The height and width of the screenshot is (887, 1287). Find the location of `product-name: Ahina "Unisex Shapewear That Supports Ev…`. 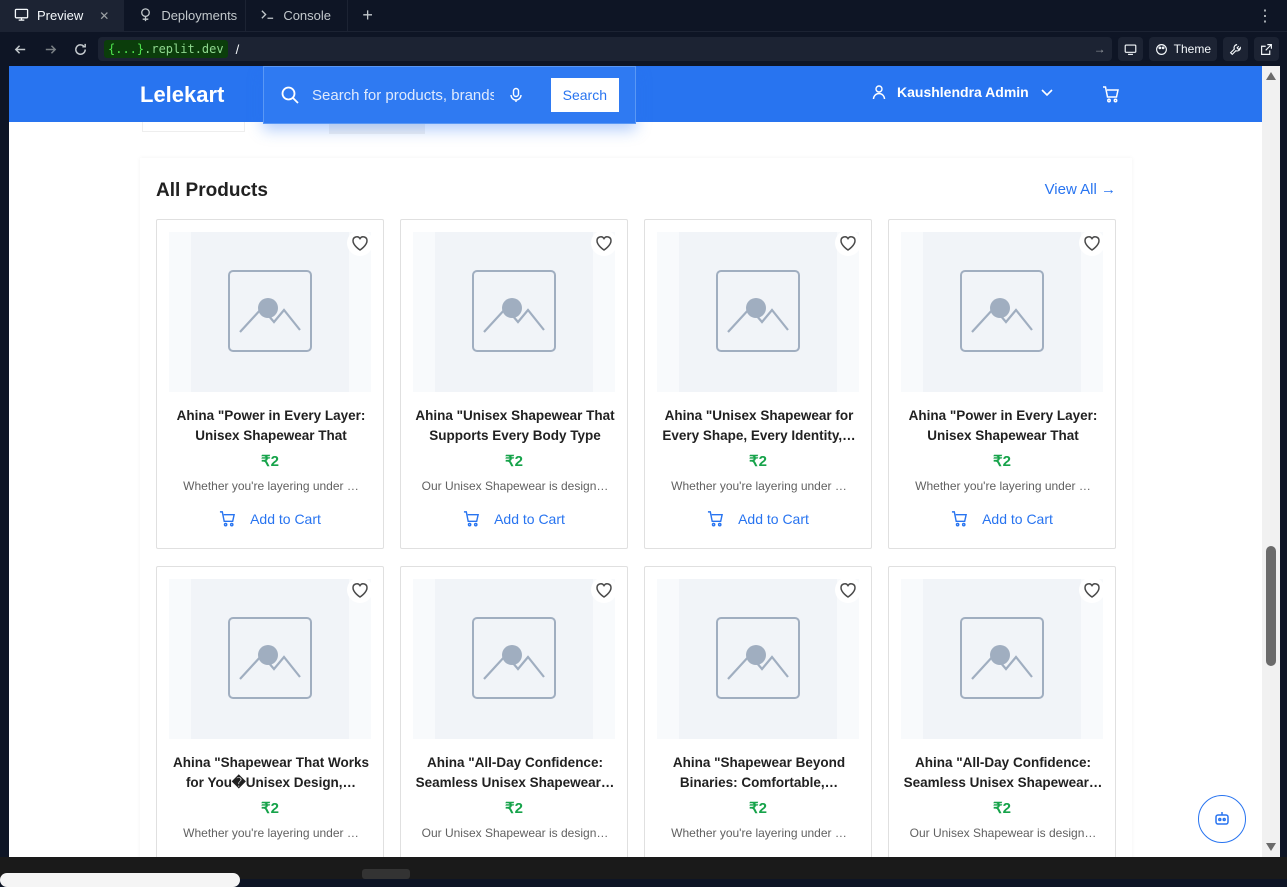

product-name: Ahina "Unisex Shapewear That Supports Ev… is located at coordinates (515, 426).